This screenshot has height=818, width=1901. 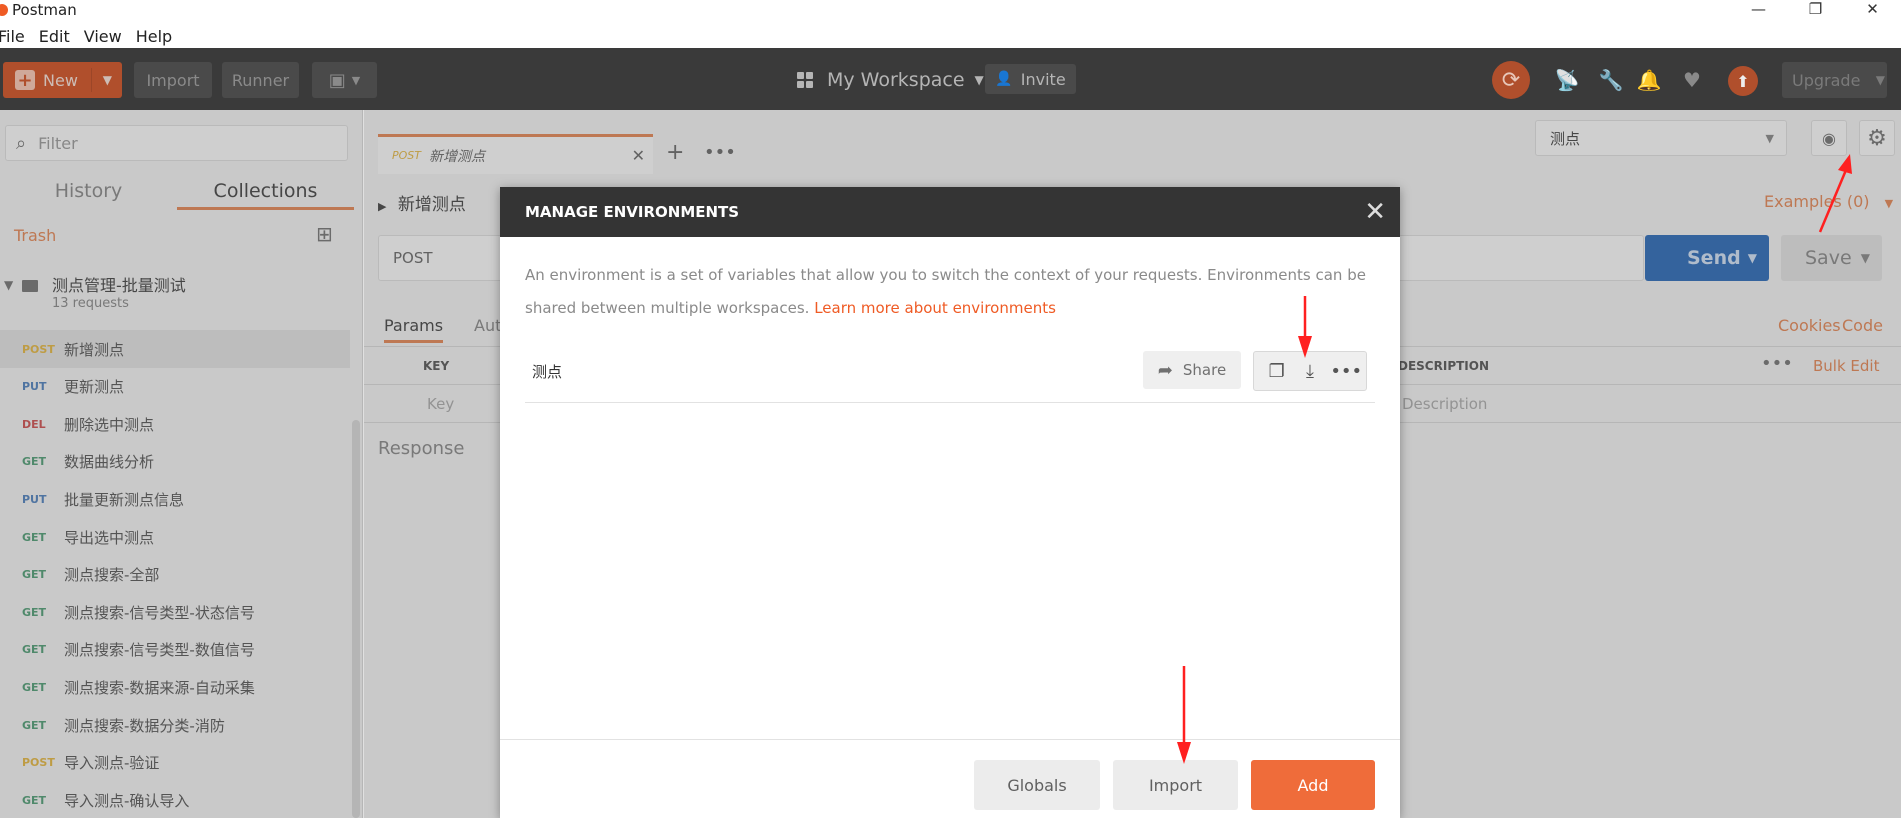 I want to click on close-icon: ✕, so click(x=1375, y=212).